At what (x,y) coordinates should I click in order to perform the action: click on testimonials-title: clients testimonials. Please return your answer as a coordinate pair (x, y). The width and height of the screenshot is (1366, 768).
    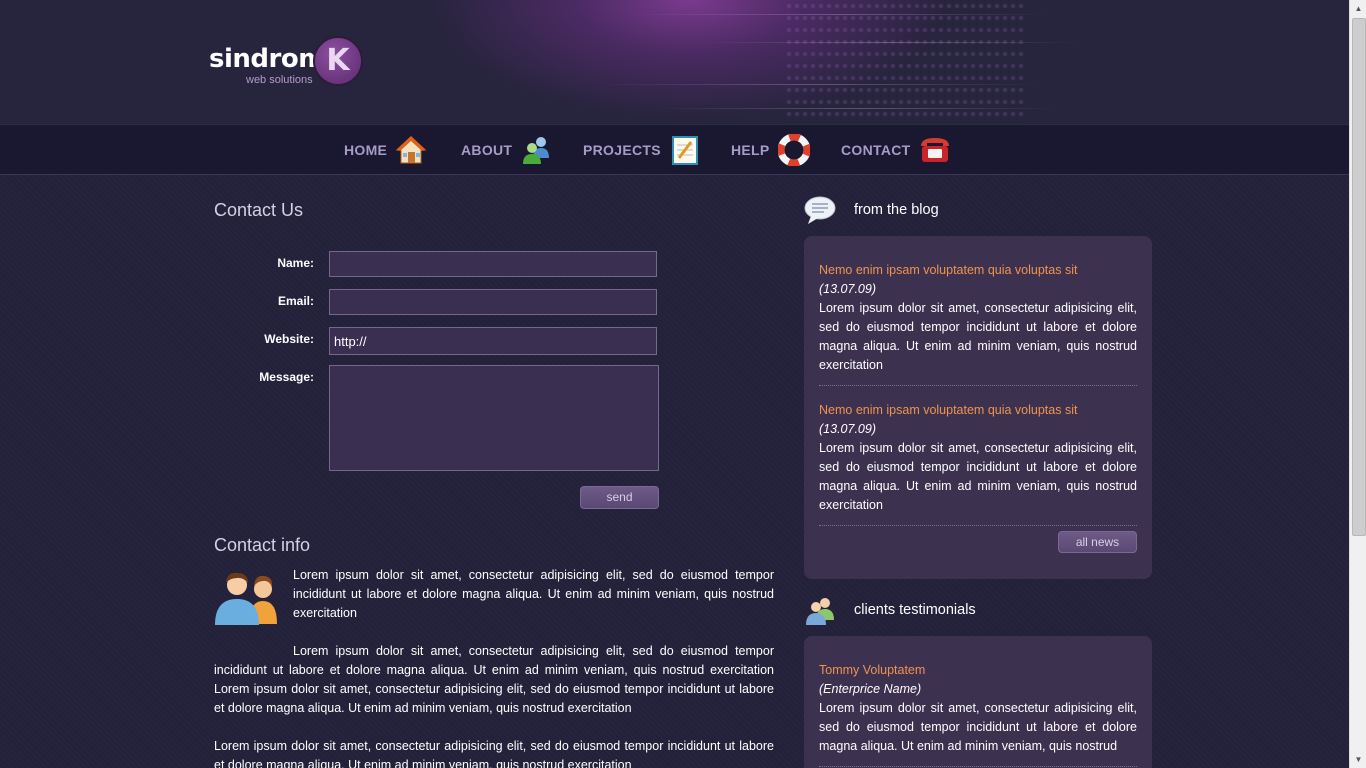
    Looking at the image, I should click on (915, 610).